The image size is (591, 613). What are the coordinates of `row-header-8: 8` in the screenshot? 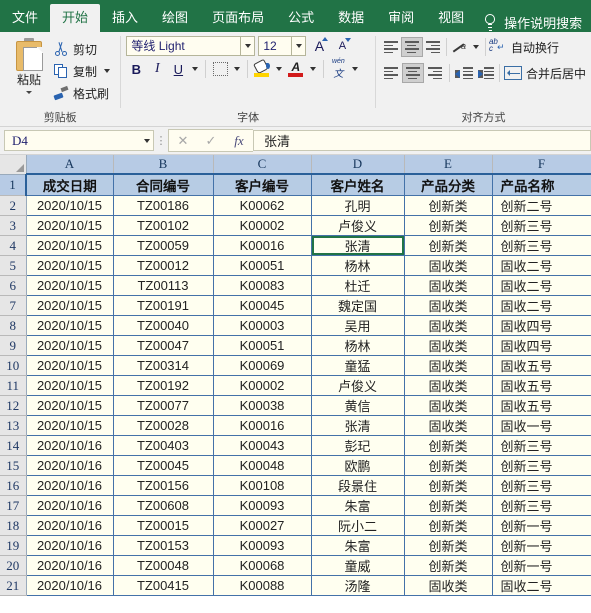 It's located at (13, 325).